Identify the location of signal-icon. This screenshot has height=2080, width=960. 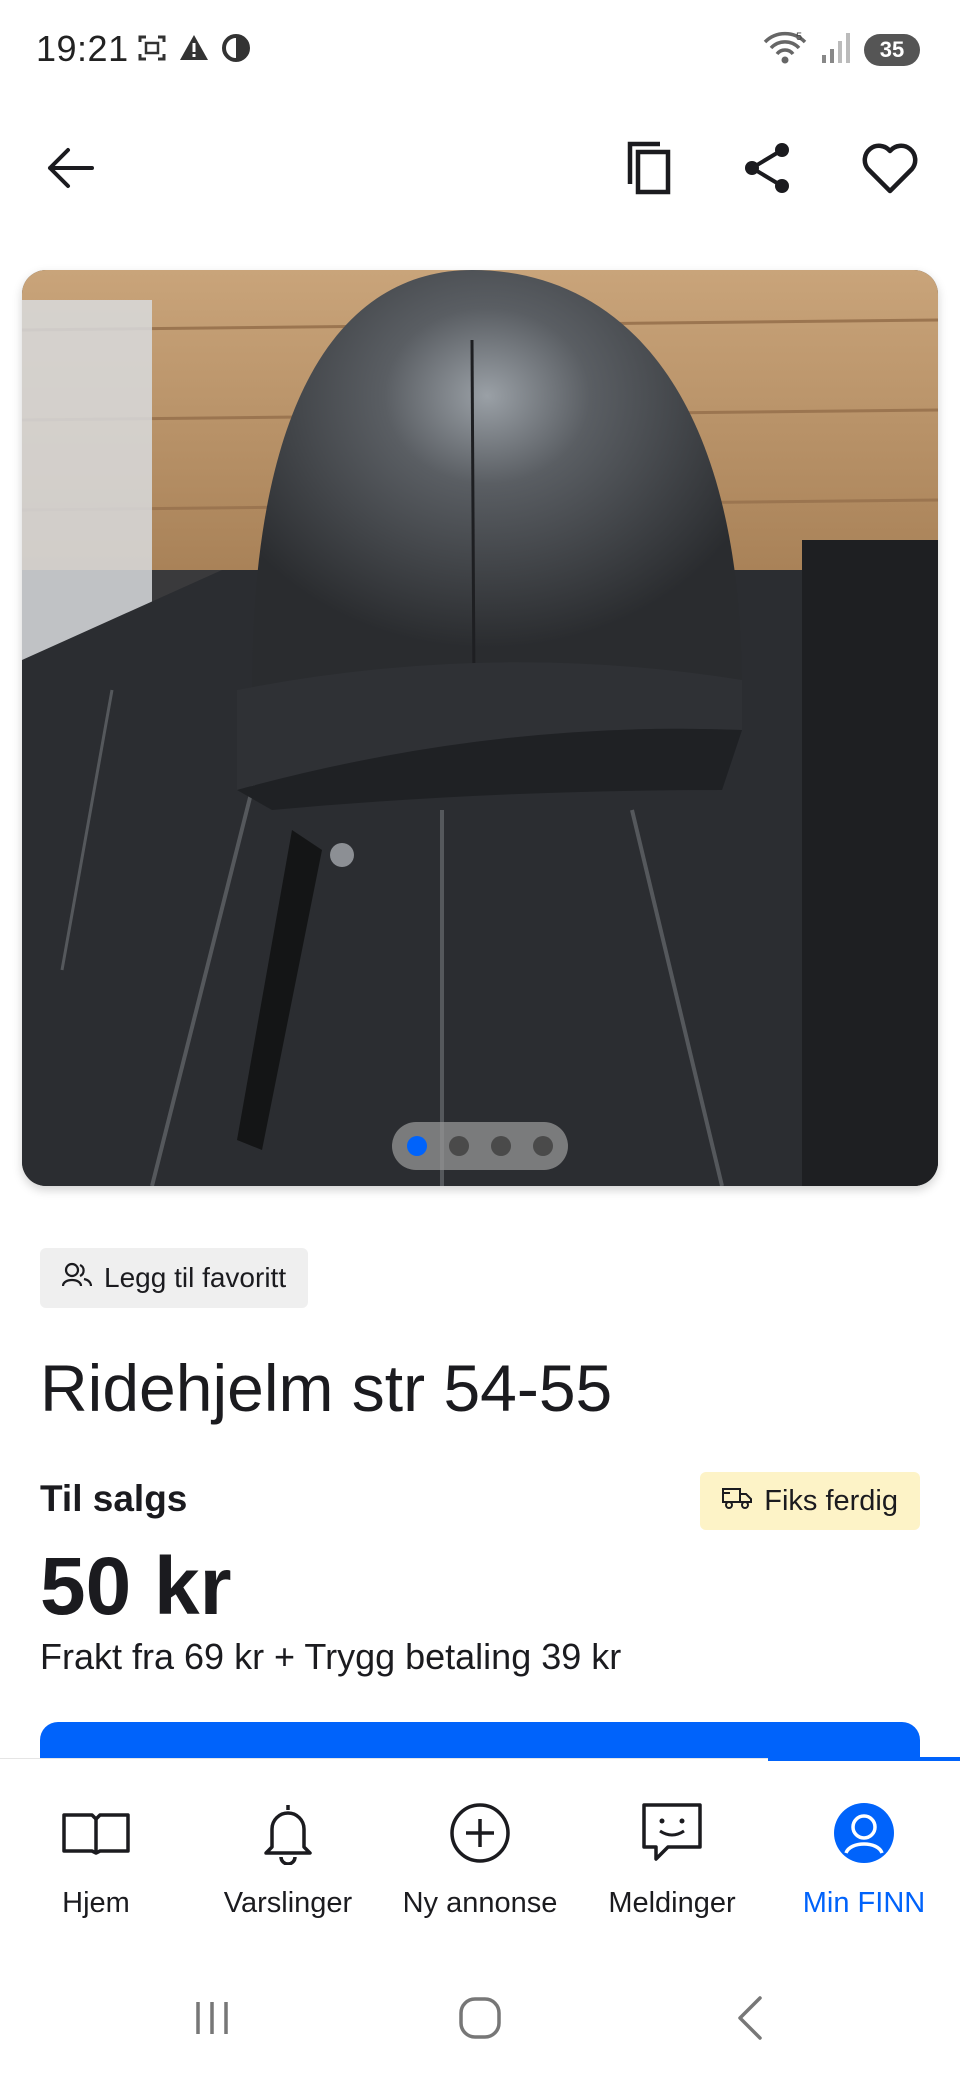
(836, 50).